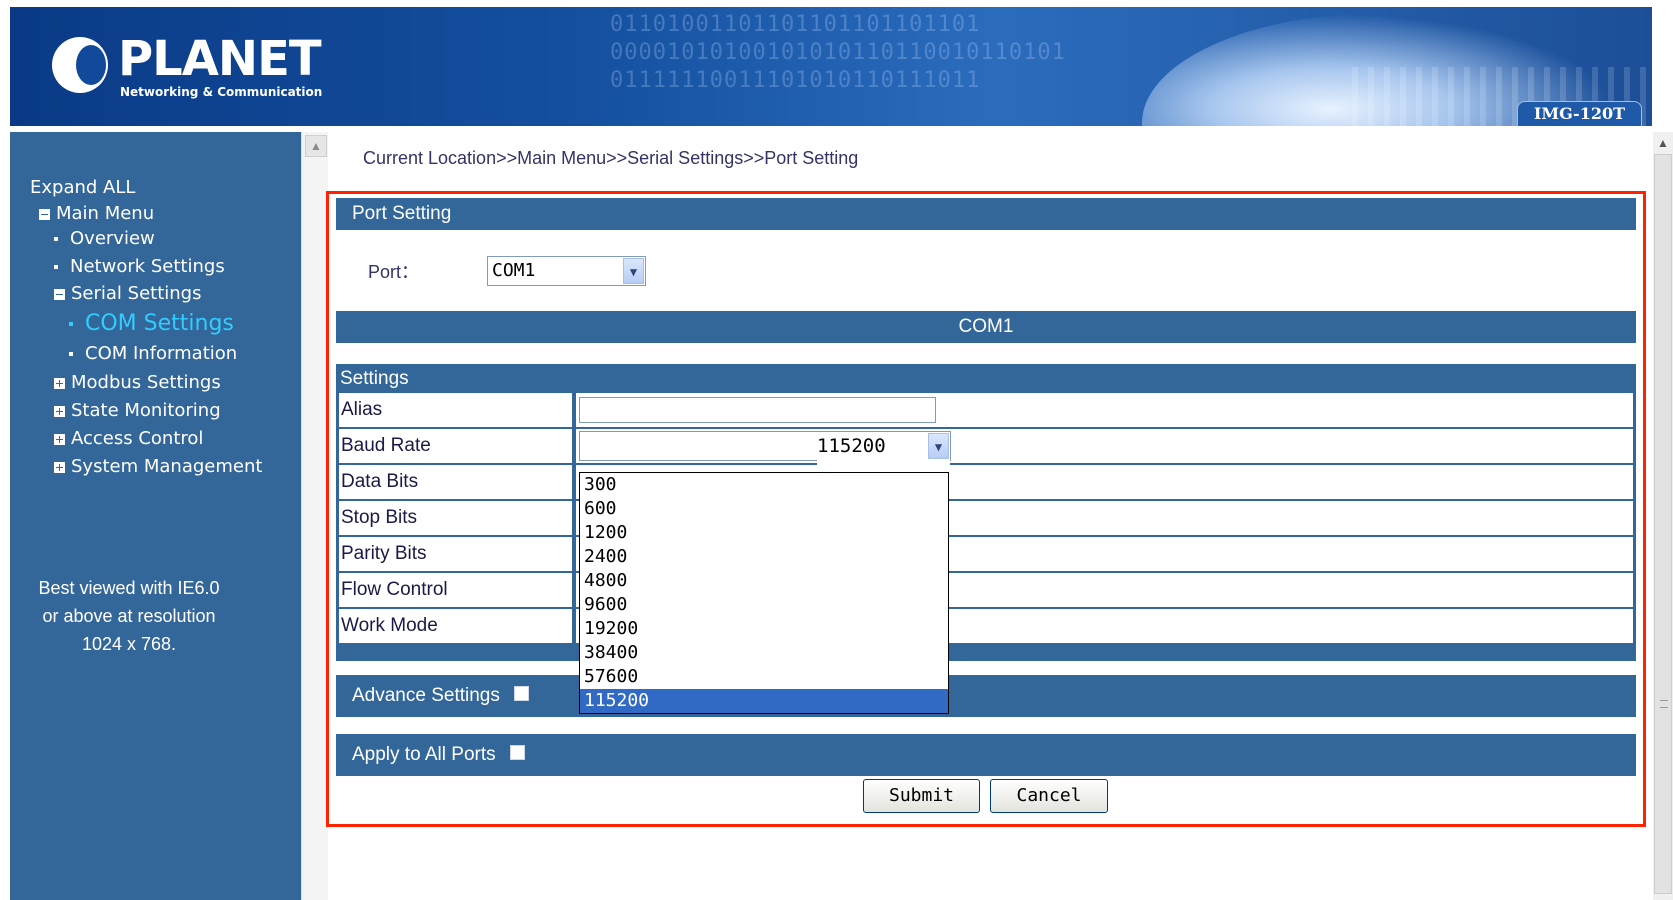 Image resolution: width=1673 pixels, height=900 pixels. I want to click on baud-option: 38400, so click(764, 653).